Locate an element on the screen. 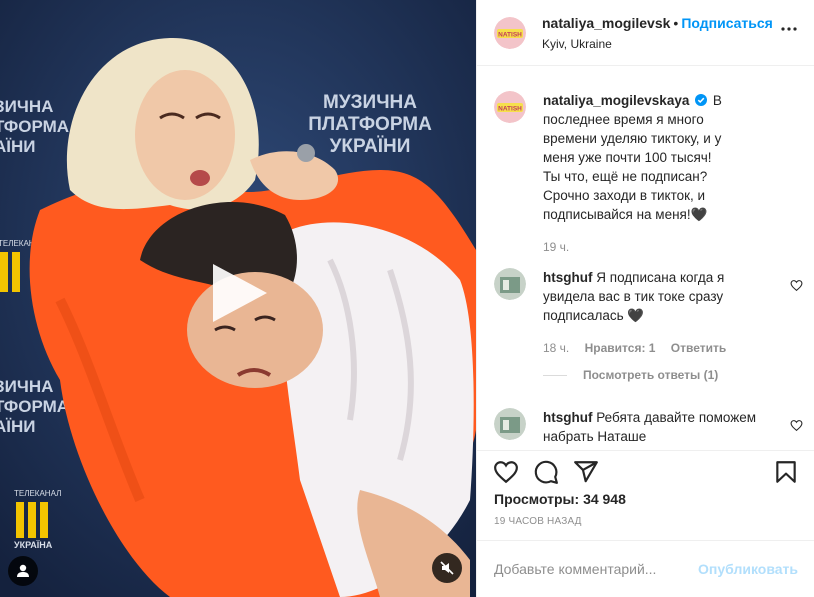  publish-button: Опубликовать is located at coordinates (748, 569).